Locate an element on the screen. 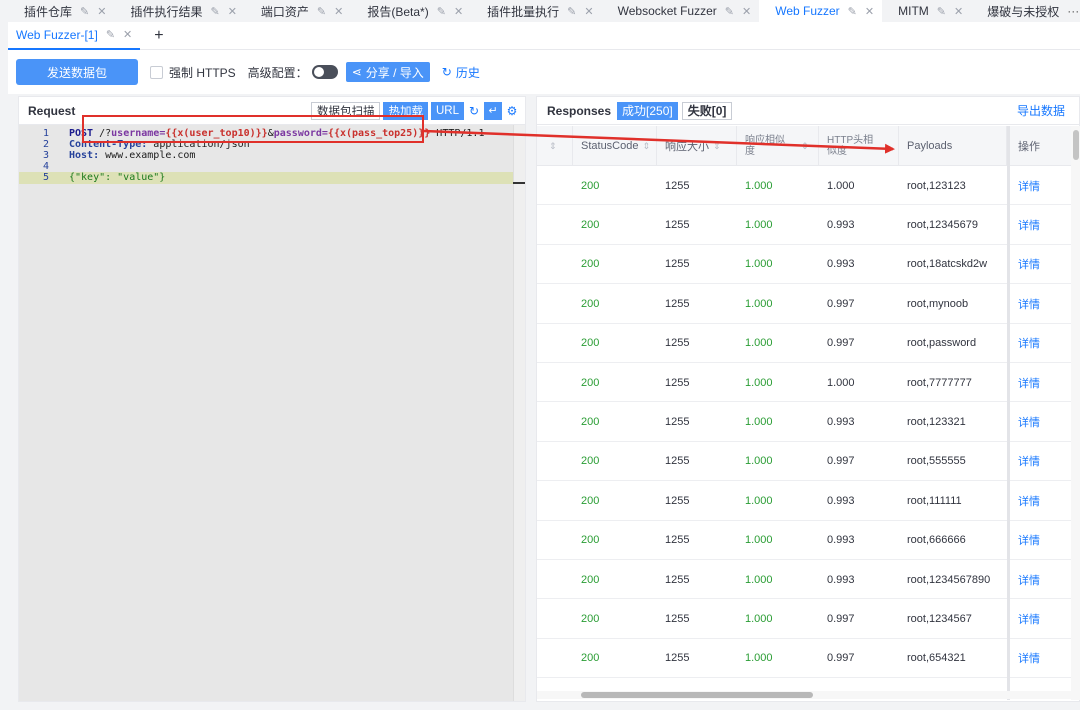 This screenshot has width=1080, height=710. table-row: 200 1255 1.000 1.000 root,7777777 详情 is located at coordinates (804, 383).